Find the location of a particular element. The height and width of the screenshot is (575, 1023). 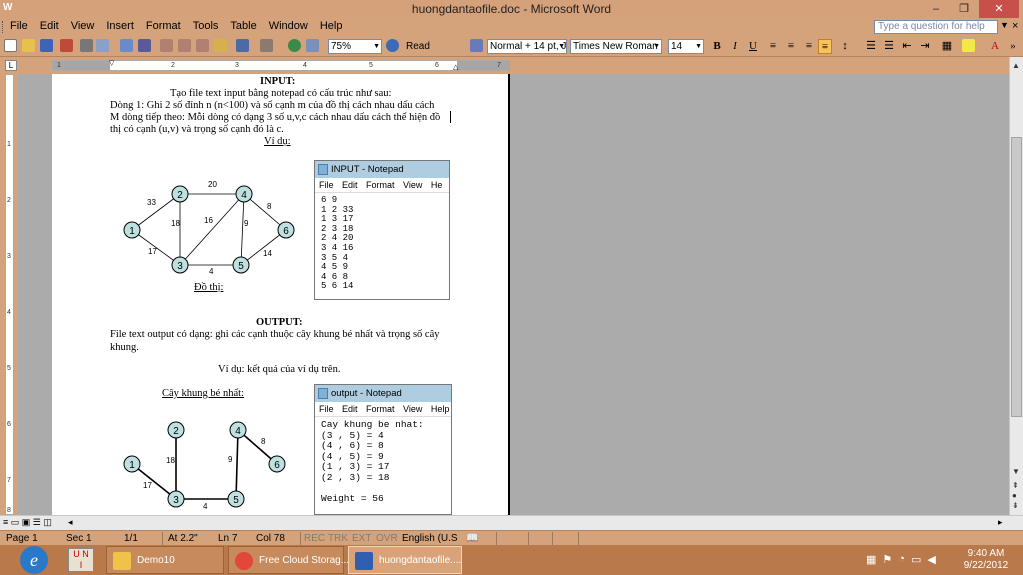

horizontal-scrollbar: ≡ ▭ ▣ ☰ ◫ ◂ ▸ is located at coordinates (511, 522).